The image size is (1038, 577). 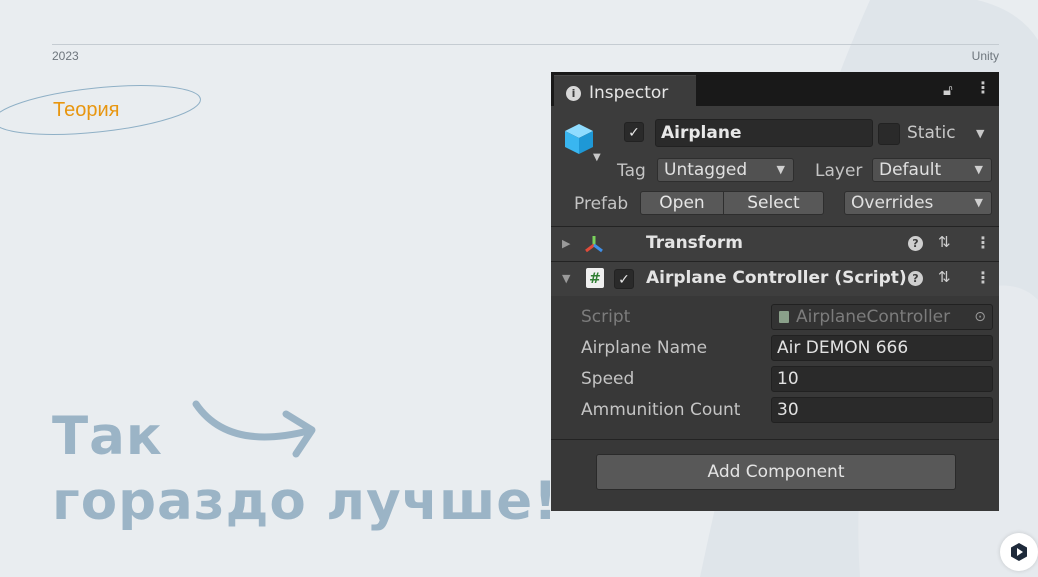 I want to click on tab-inspector: i Inspector, so click(x=625, y=91).